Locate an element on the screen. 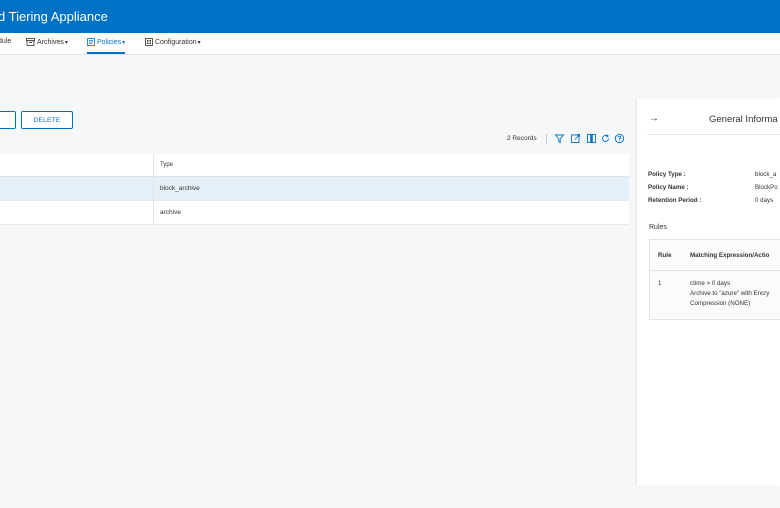  filter-icon is located at coordinates (559, 138).